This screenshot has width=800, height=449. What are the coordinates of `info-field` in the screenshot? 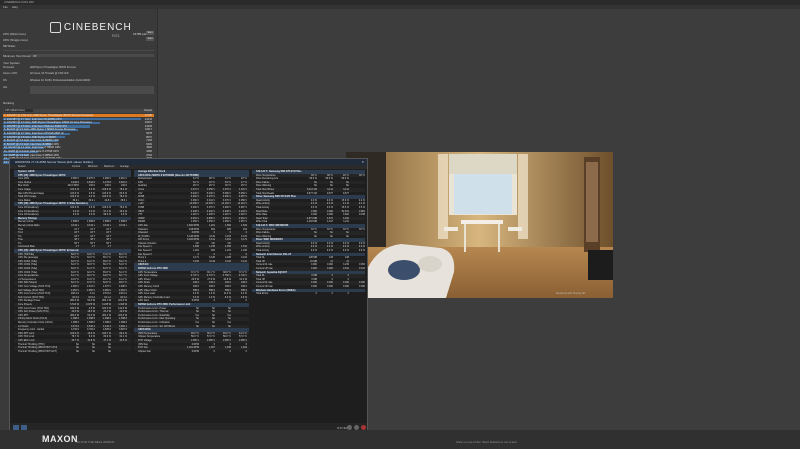 It's located at (92, 90).